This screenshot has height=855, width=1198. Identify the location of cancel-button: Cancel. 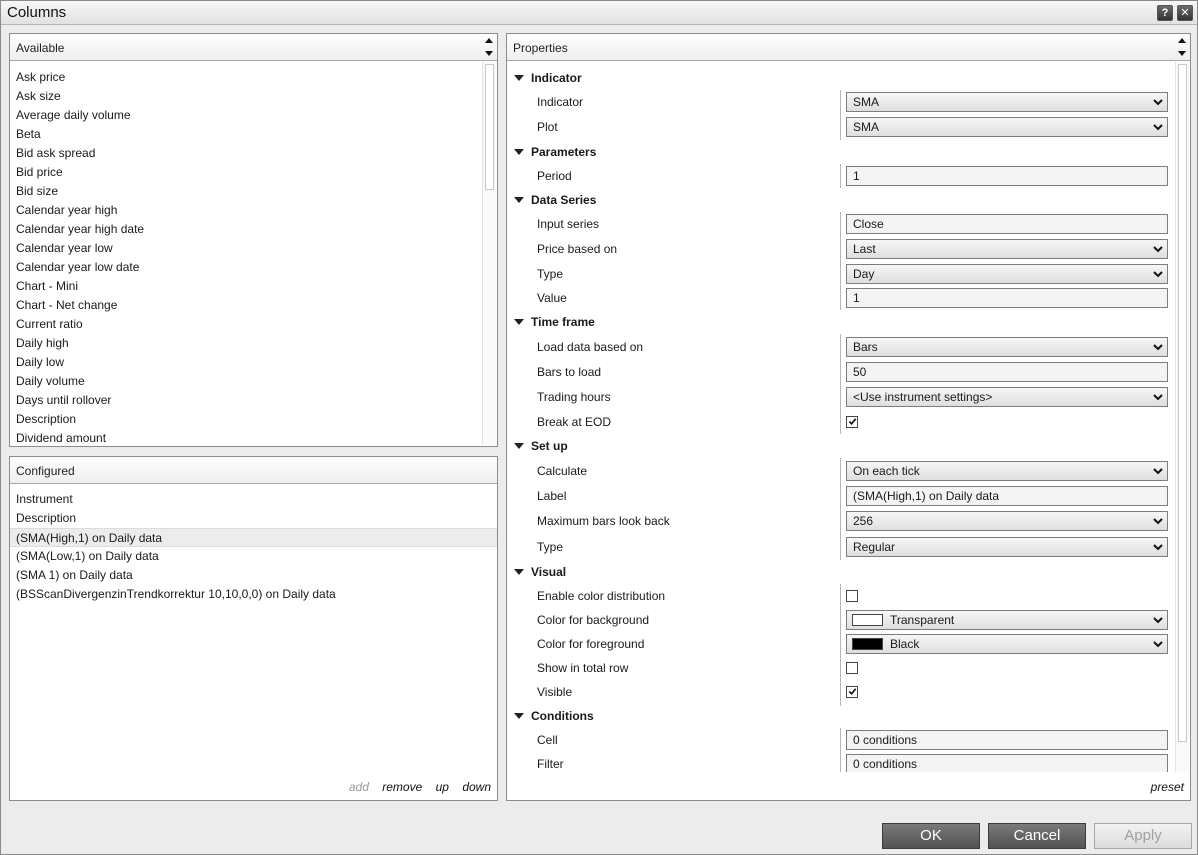
(1037, 836).